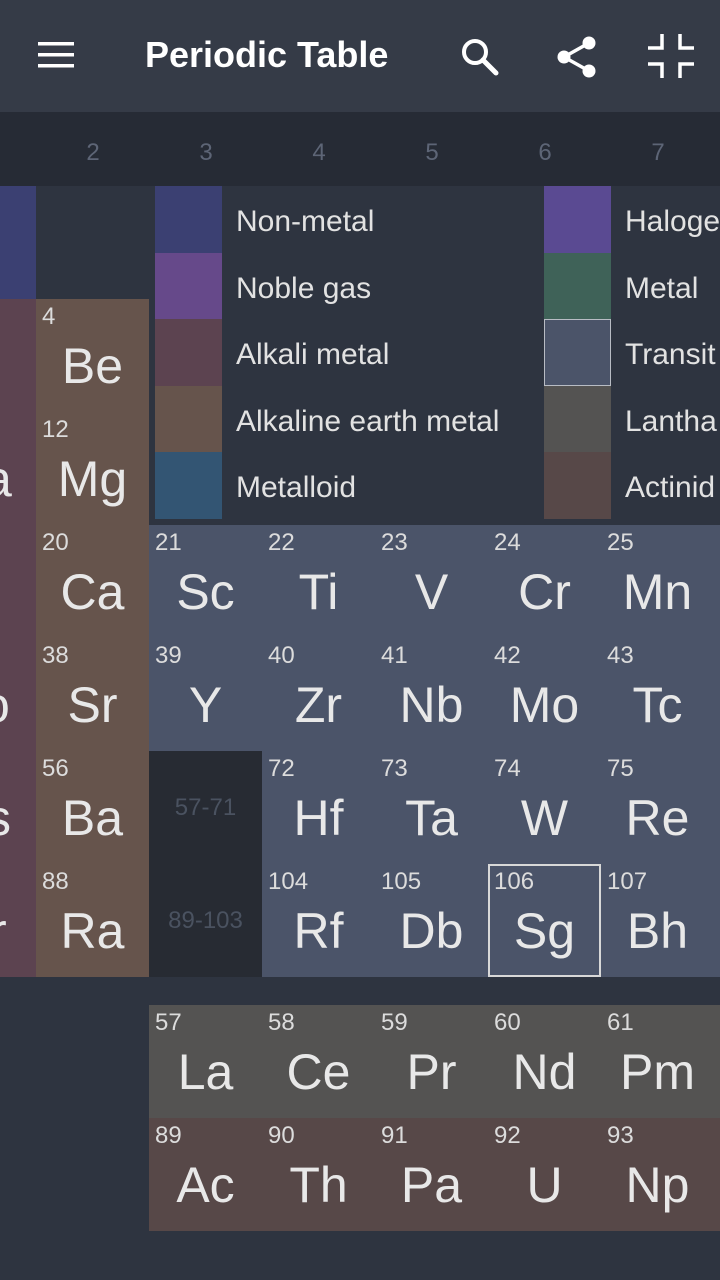  What do you see at coordinates (431, 705) in the screenshot?
I see `element-symbol: Nb` at bounding box center [431, 705].